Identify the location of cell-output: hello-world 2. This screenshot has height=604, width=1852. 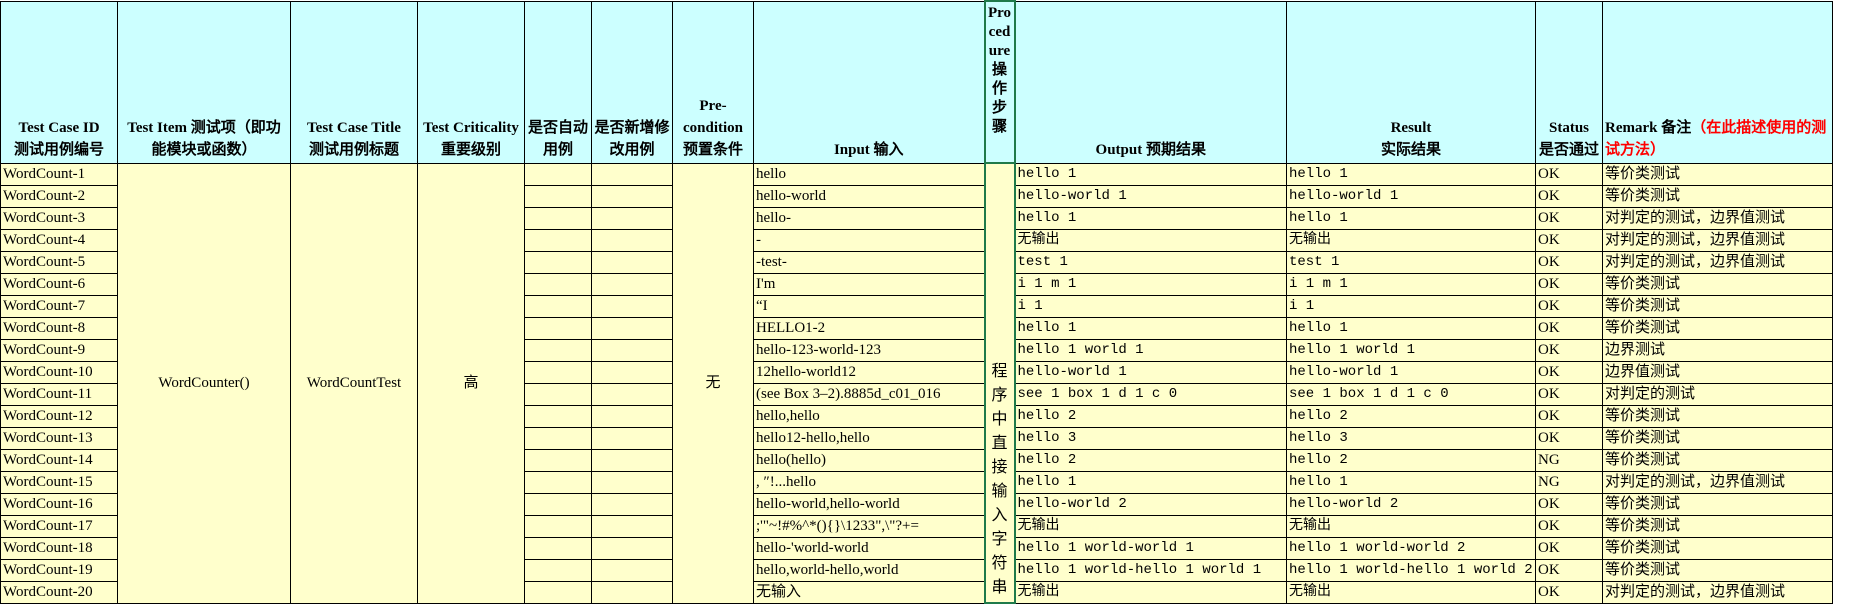
(1150, 504).